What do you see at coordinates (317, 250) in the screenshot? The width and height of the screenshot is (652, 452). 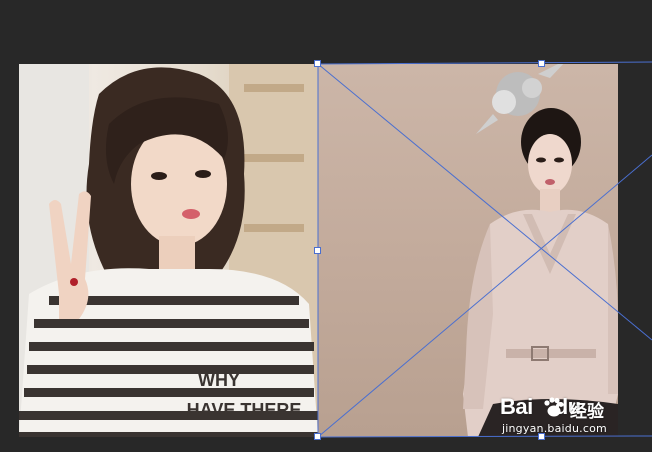 I see `transform-handle-middle-left` at bounding box center [317, 250].